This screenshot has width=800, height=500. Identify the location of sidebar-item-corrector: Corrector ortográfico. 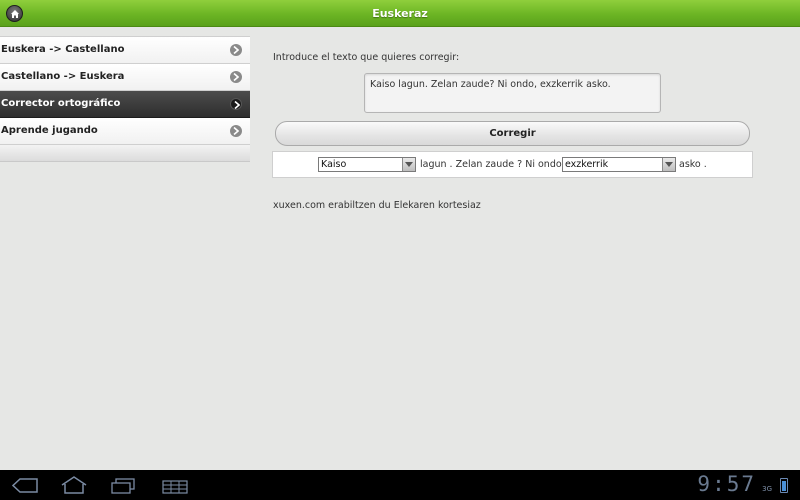
(125, 104).